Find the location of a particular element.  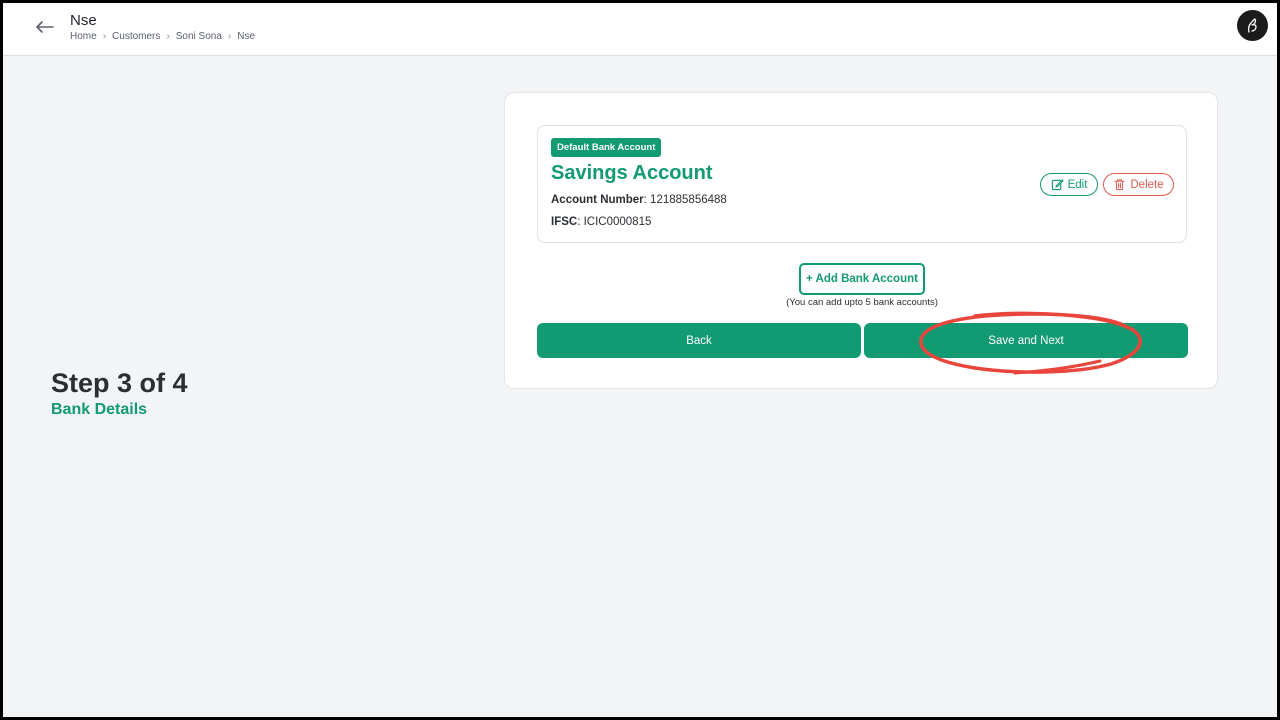

breadcrumb-customer: Soni Sona is located at coordinates (199, 36).